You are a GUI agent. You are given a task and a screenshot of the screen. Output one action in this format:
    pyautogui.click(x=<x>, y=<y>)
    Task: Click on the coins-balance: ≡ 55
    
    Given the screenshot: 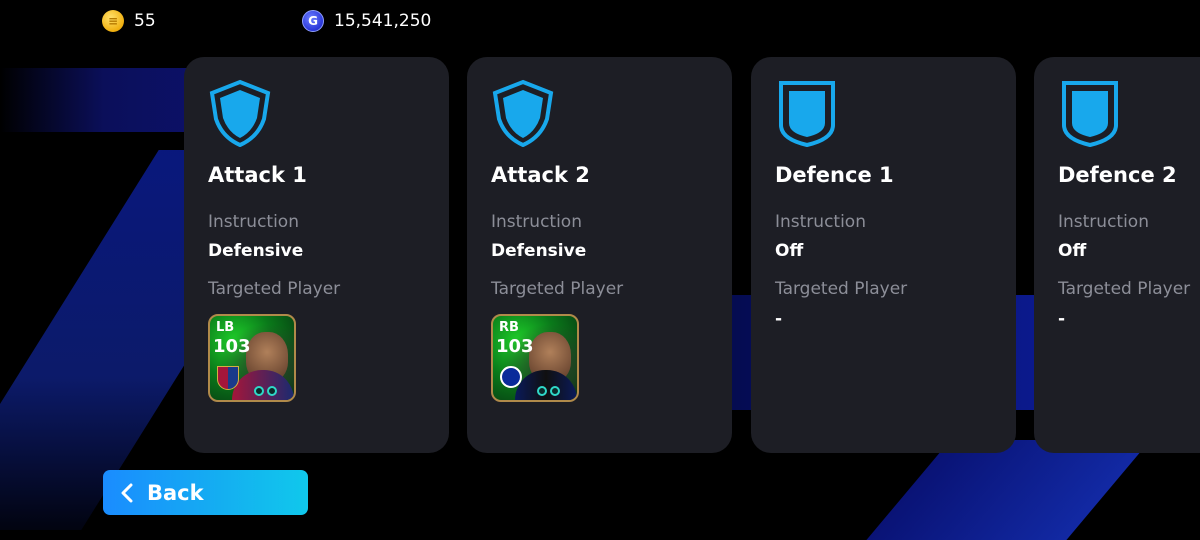 What is the action you would take?
    pyautogui.click(x=129, y=21)
    